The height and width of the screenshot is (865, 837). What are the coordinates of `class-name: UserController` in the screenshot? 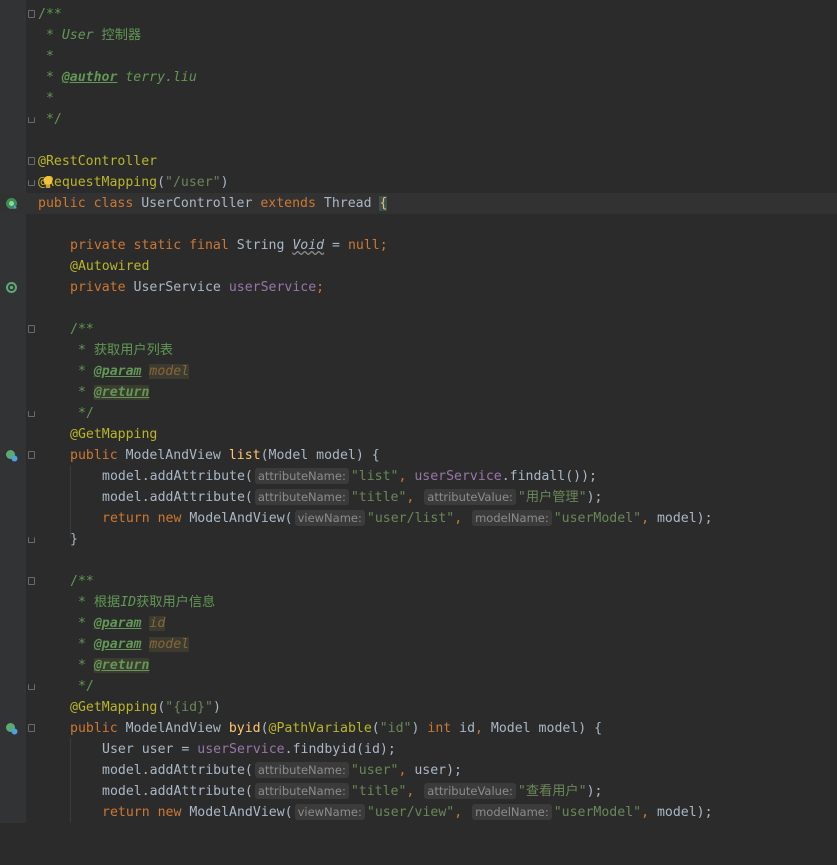 It's located at (197, 203).